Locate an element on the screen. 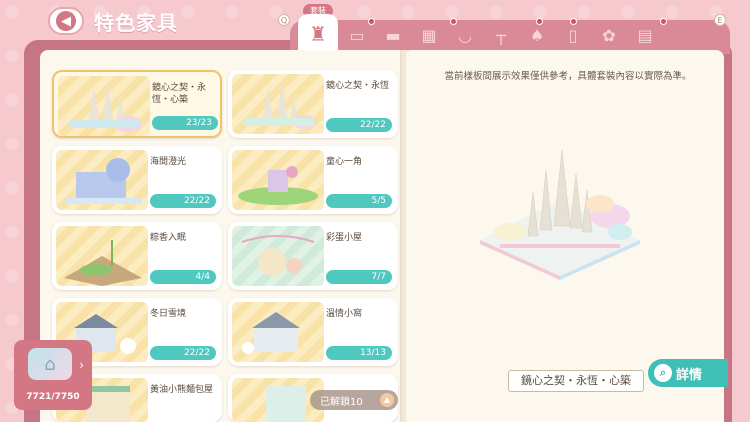  cabinet-icon: ▦ is located at coordinates (429, 36).